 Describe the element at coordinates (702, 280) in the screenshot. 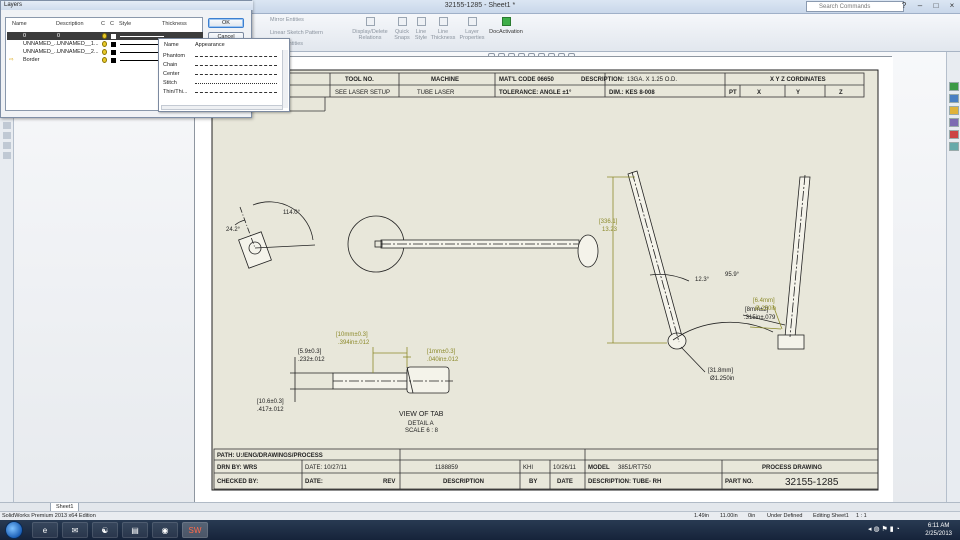

I see `angle-123: 12.3°` at that location.